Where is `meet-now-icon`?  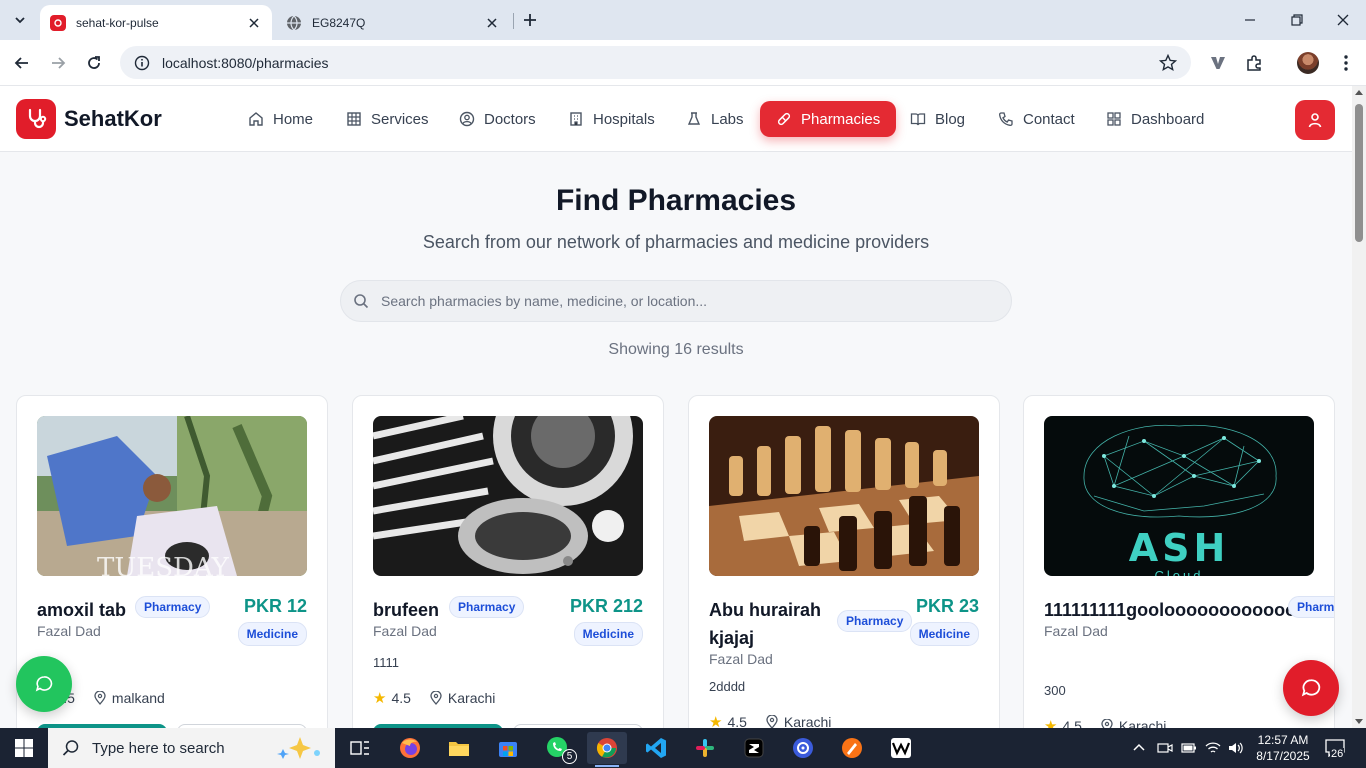 meet-now-icon is located at coordinates (1165, 748).